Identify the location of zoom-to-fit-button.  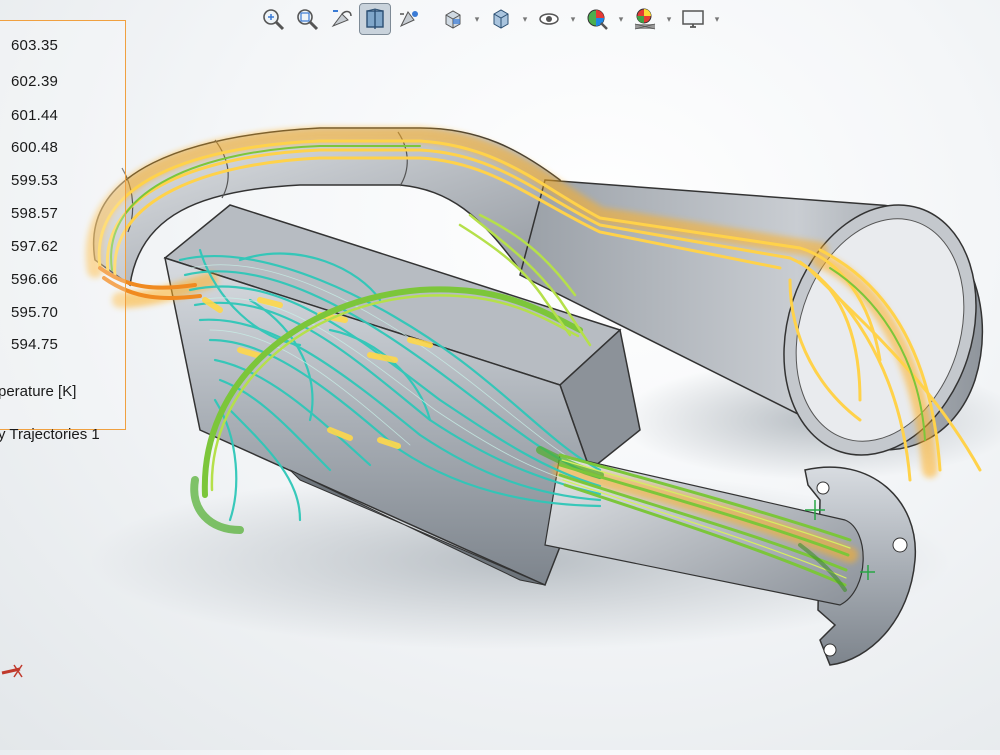
(273, 19).